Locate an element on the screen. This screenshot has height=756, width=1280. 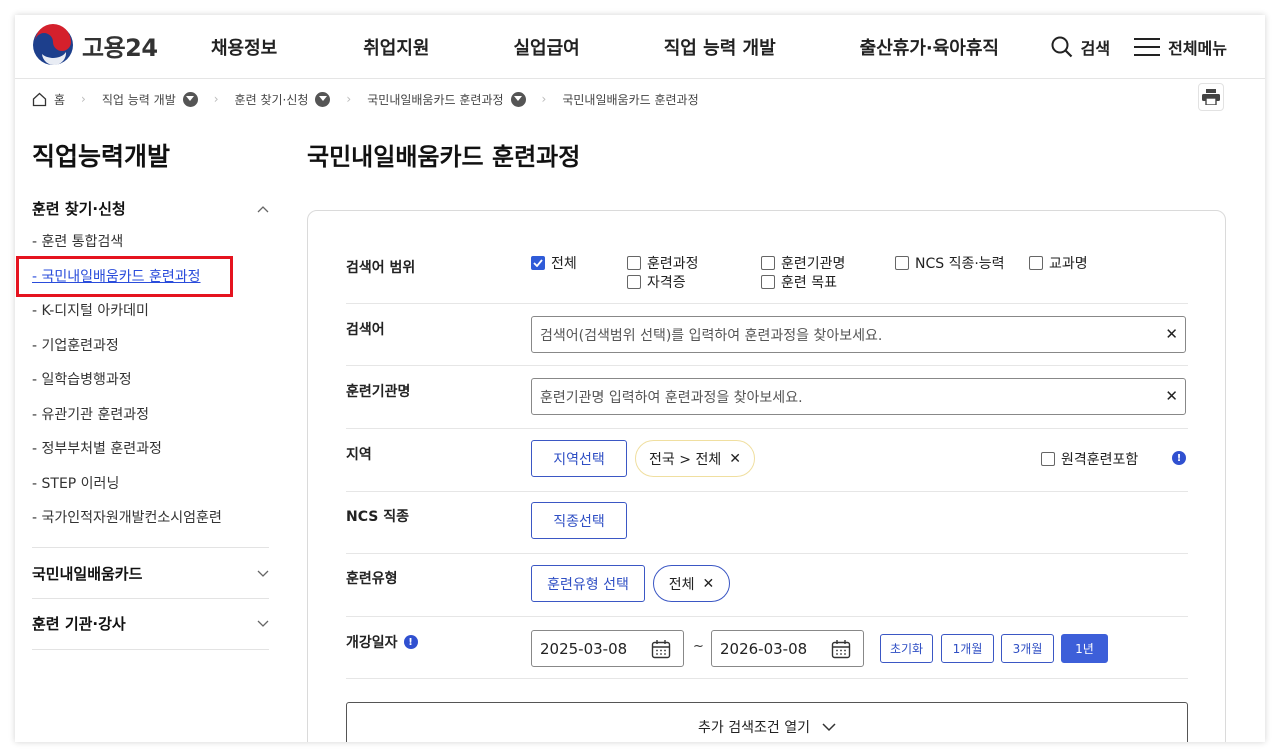
region-chip: 전국 > 전체 ✕ is located at coordinates (695, 458).